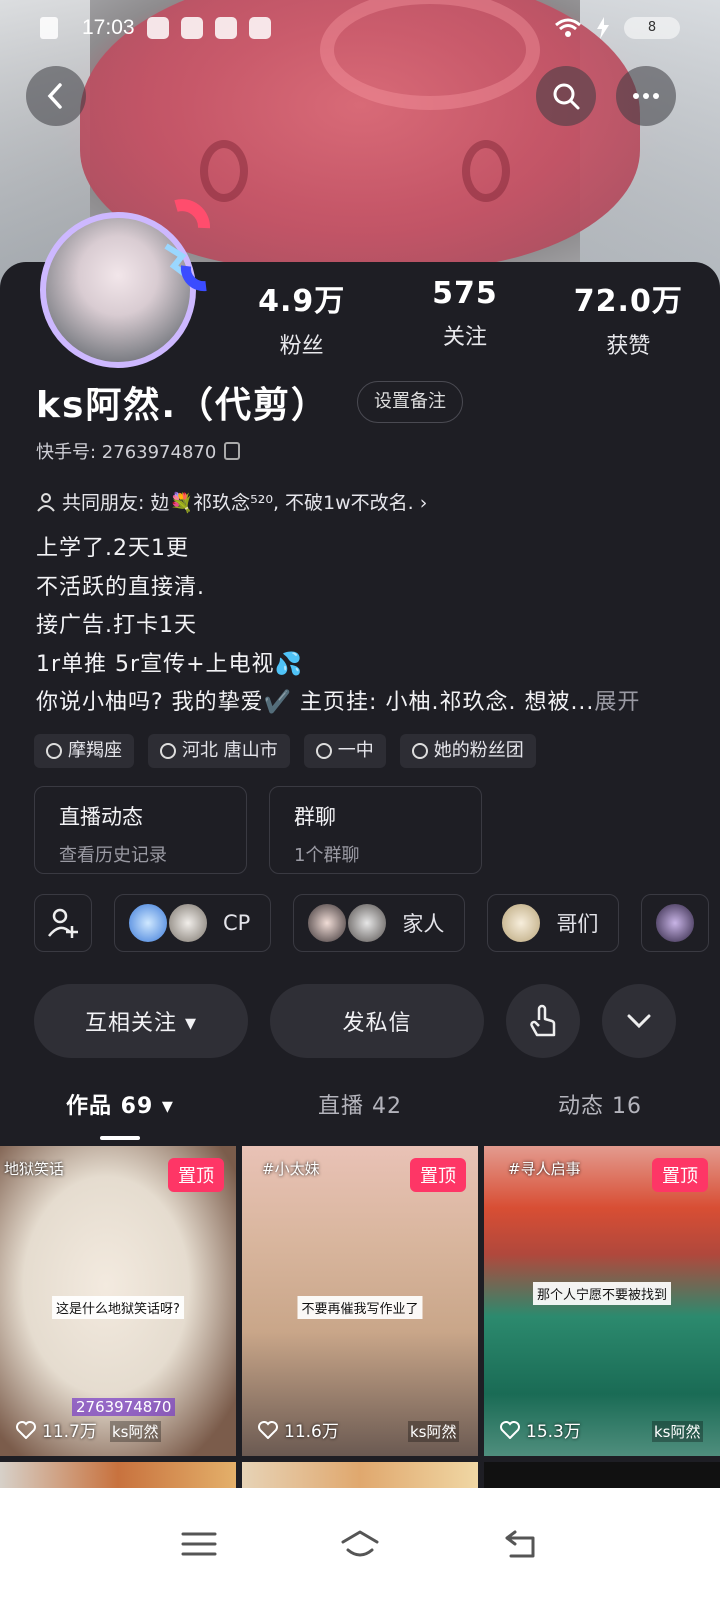  Describe the element at coordinates (603, 28) in the screenshot. I see `charging-icon` at that location.